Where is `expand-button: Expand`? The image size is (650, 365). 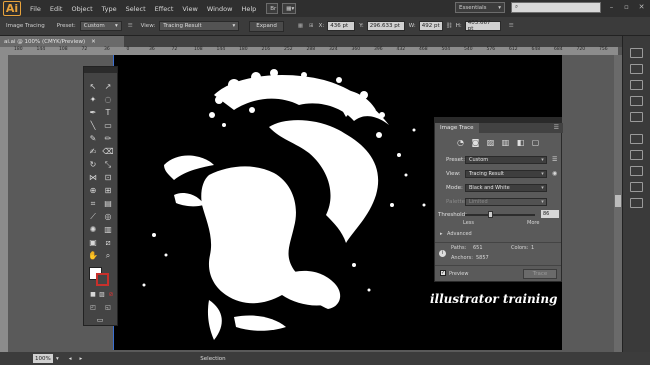 expand-button: Expand is located at coordinates (266, 26).